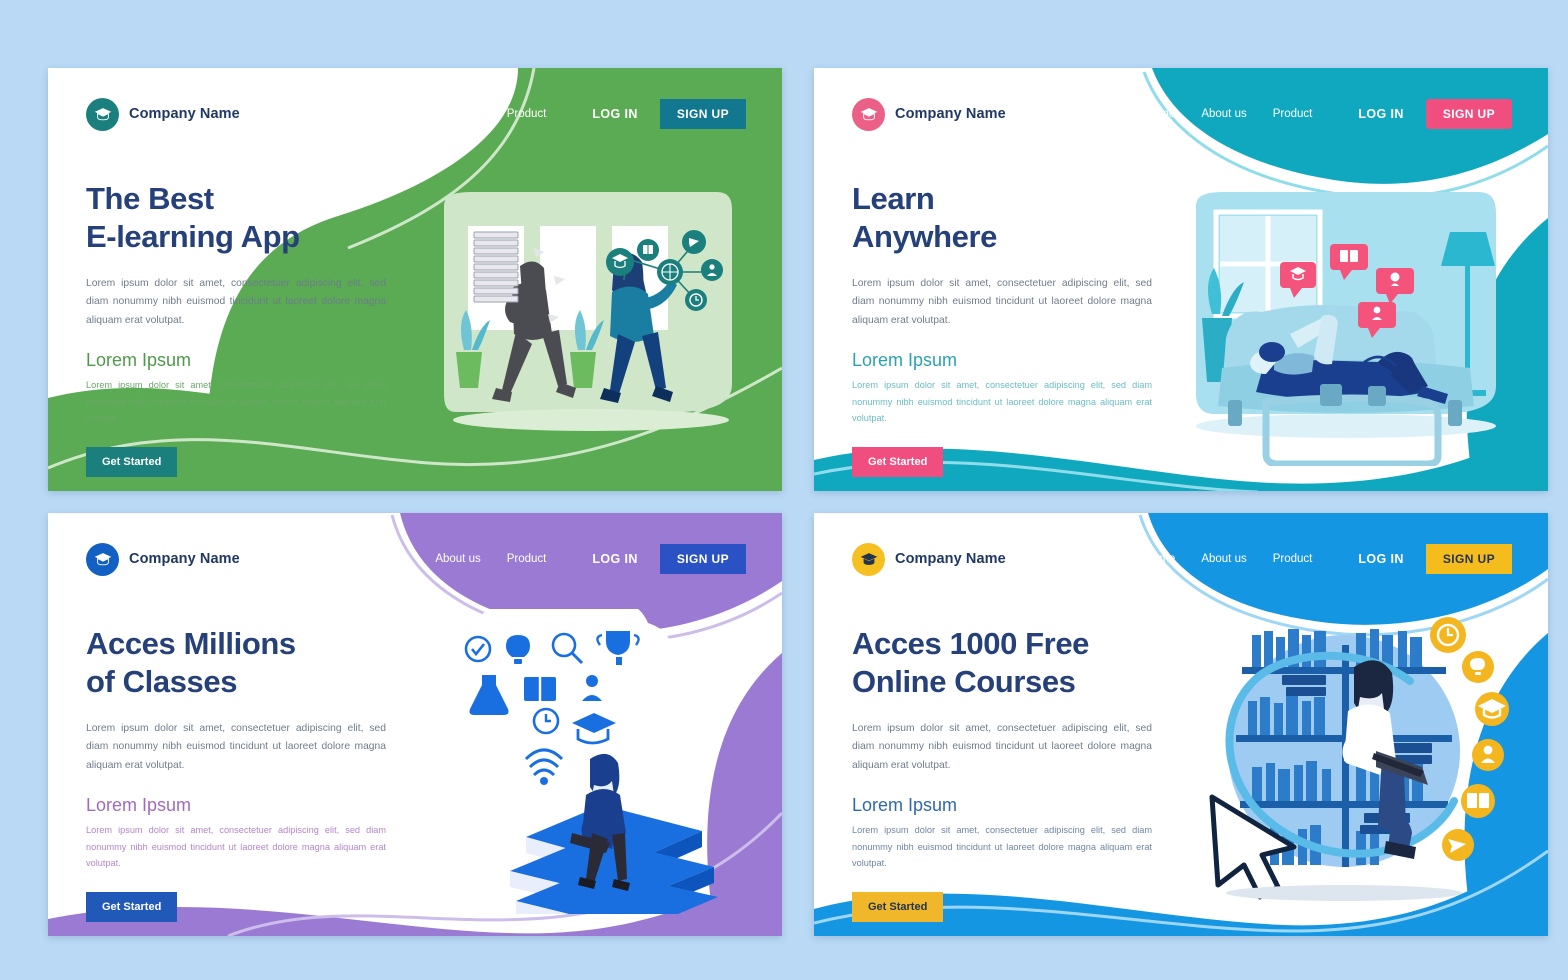 This screenshot has width=1568, height=980. What do you see at coordinates (236, 218) in the screenshot?
I see `page-title: The Best E-learning App` at bounding box center [236, 218].